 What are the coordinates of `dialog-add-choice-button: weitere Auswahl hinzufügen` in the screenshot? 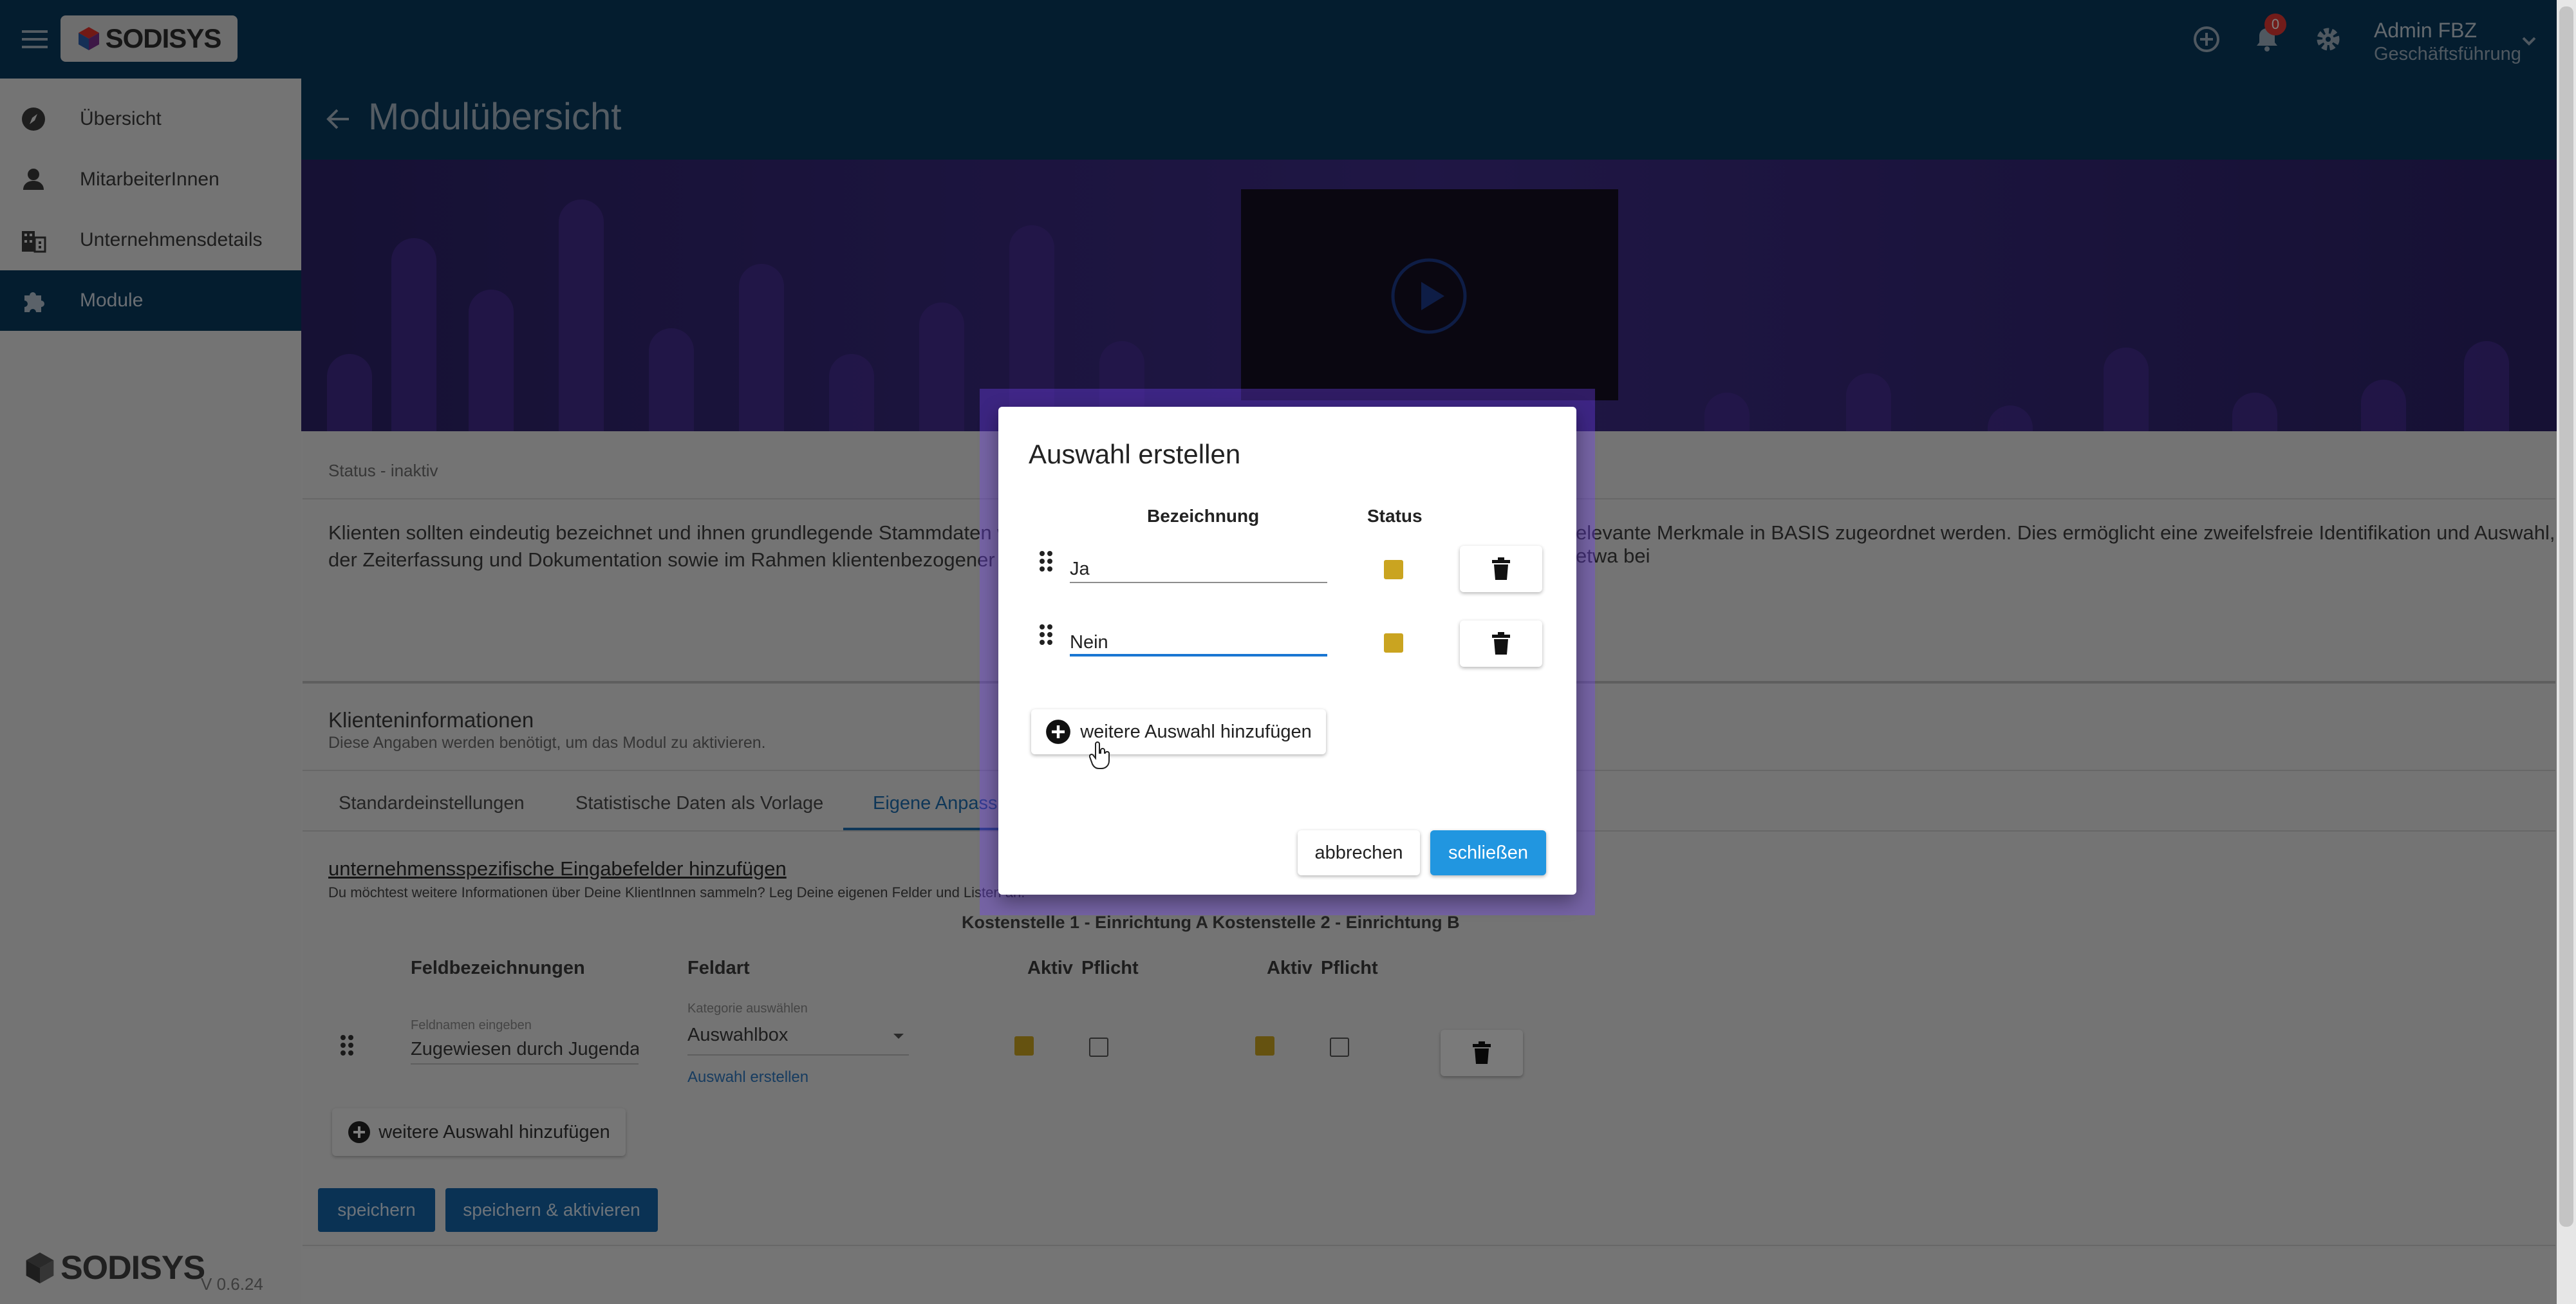 It's located at (1178, 731).